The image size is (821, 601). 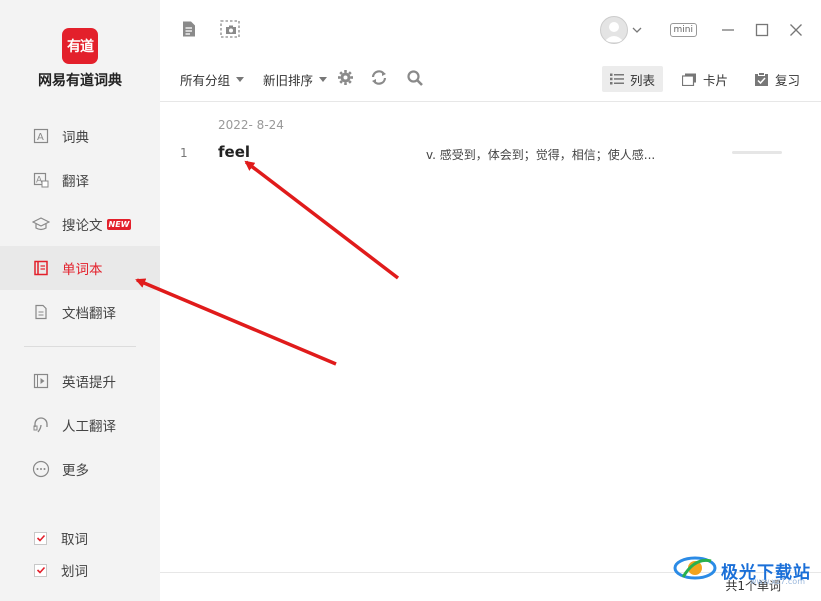 What do you see at coordinates (230, 29) in the screenshot?
I see `screenshot-icon` at bounding box center [230, 29].